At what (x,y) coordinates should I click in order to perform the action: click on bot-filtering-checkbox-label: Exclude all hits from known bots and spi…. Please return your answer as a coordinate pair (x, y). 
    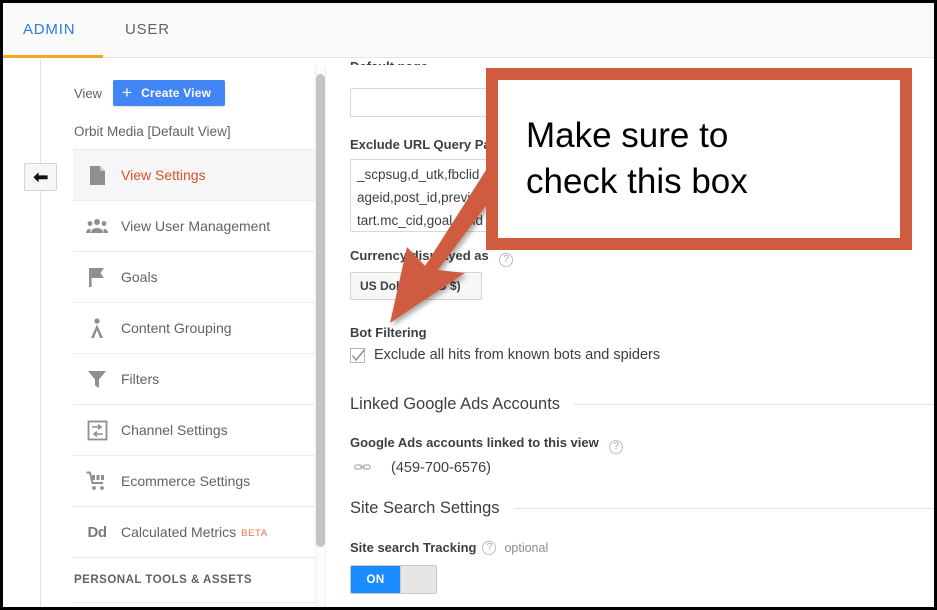
    Looking at the image, I should click on (517, 355).